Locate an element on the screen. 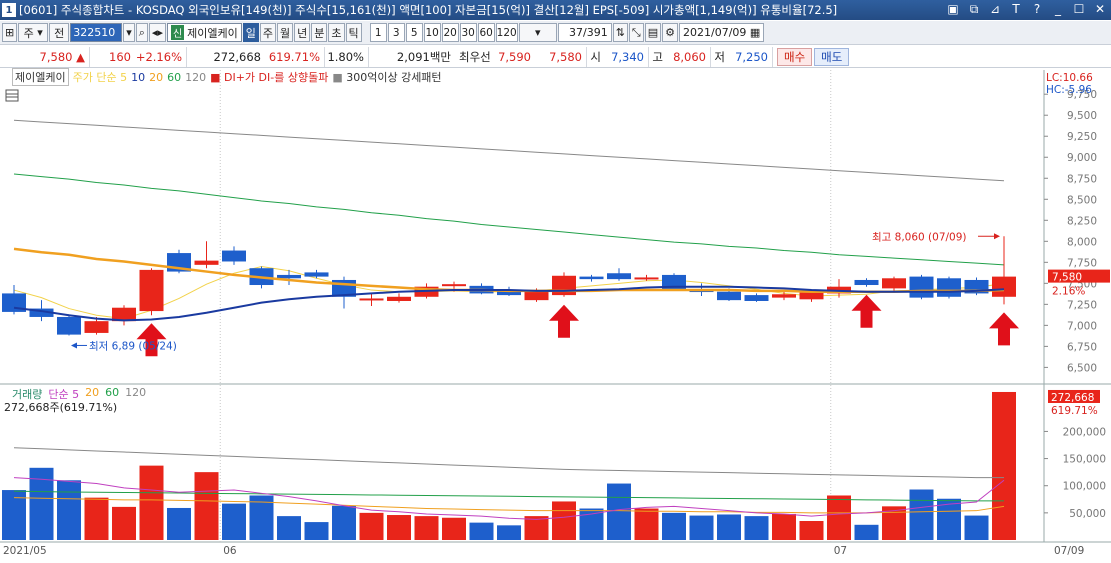 The width and height of the screenshot is (1111, 563). stock-name-box: 신 제이엘케이 is located at coordinates (204, 32).